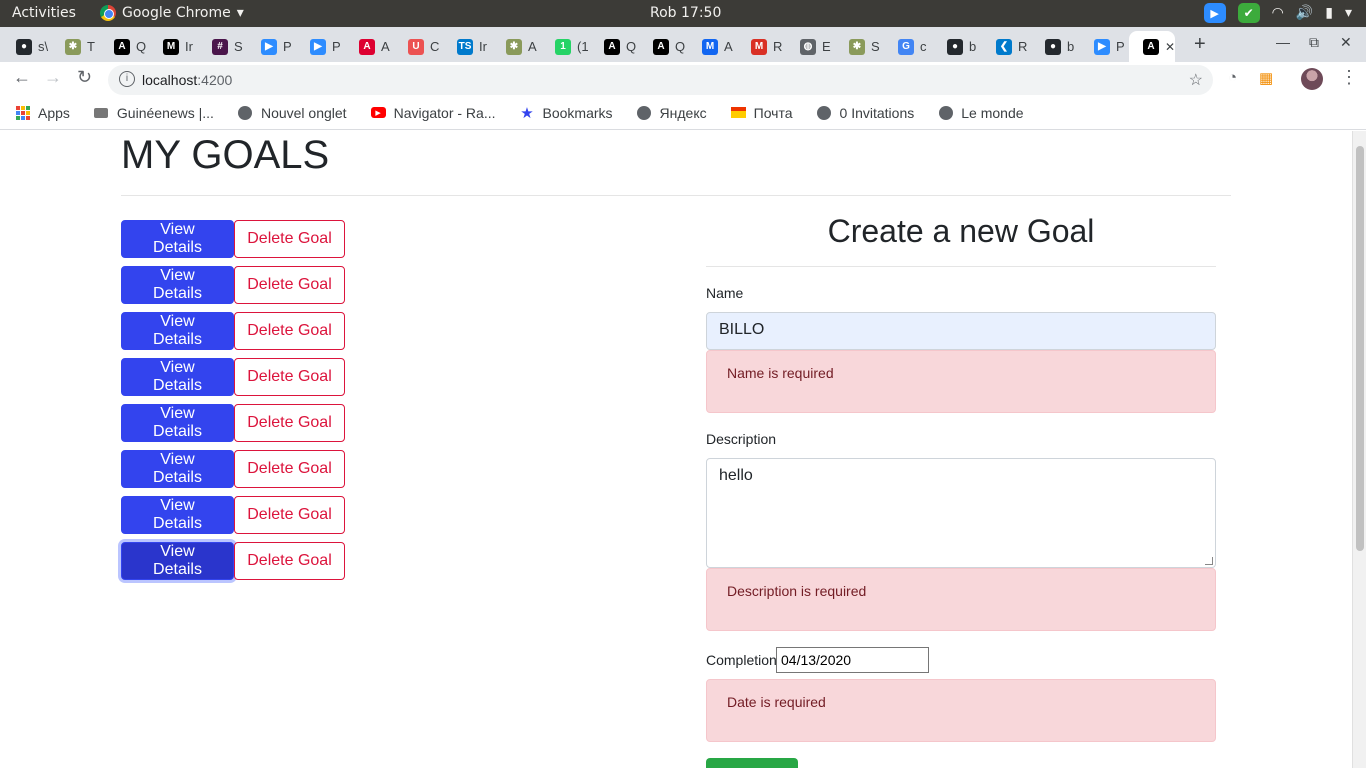 The height and width of the screenshot is (768, 1366). I want to click on zoom-icon: ▶, so click(318, 46).